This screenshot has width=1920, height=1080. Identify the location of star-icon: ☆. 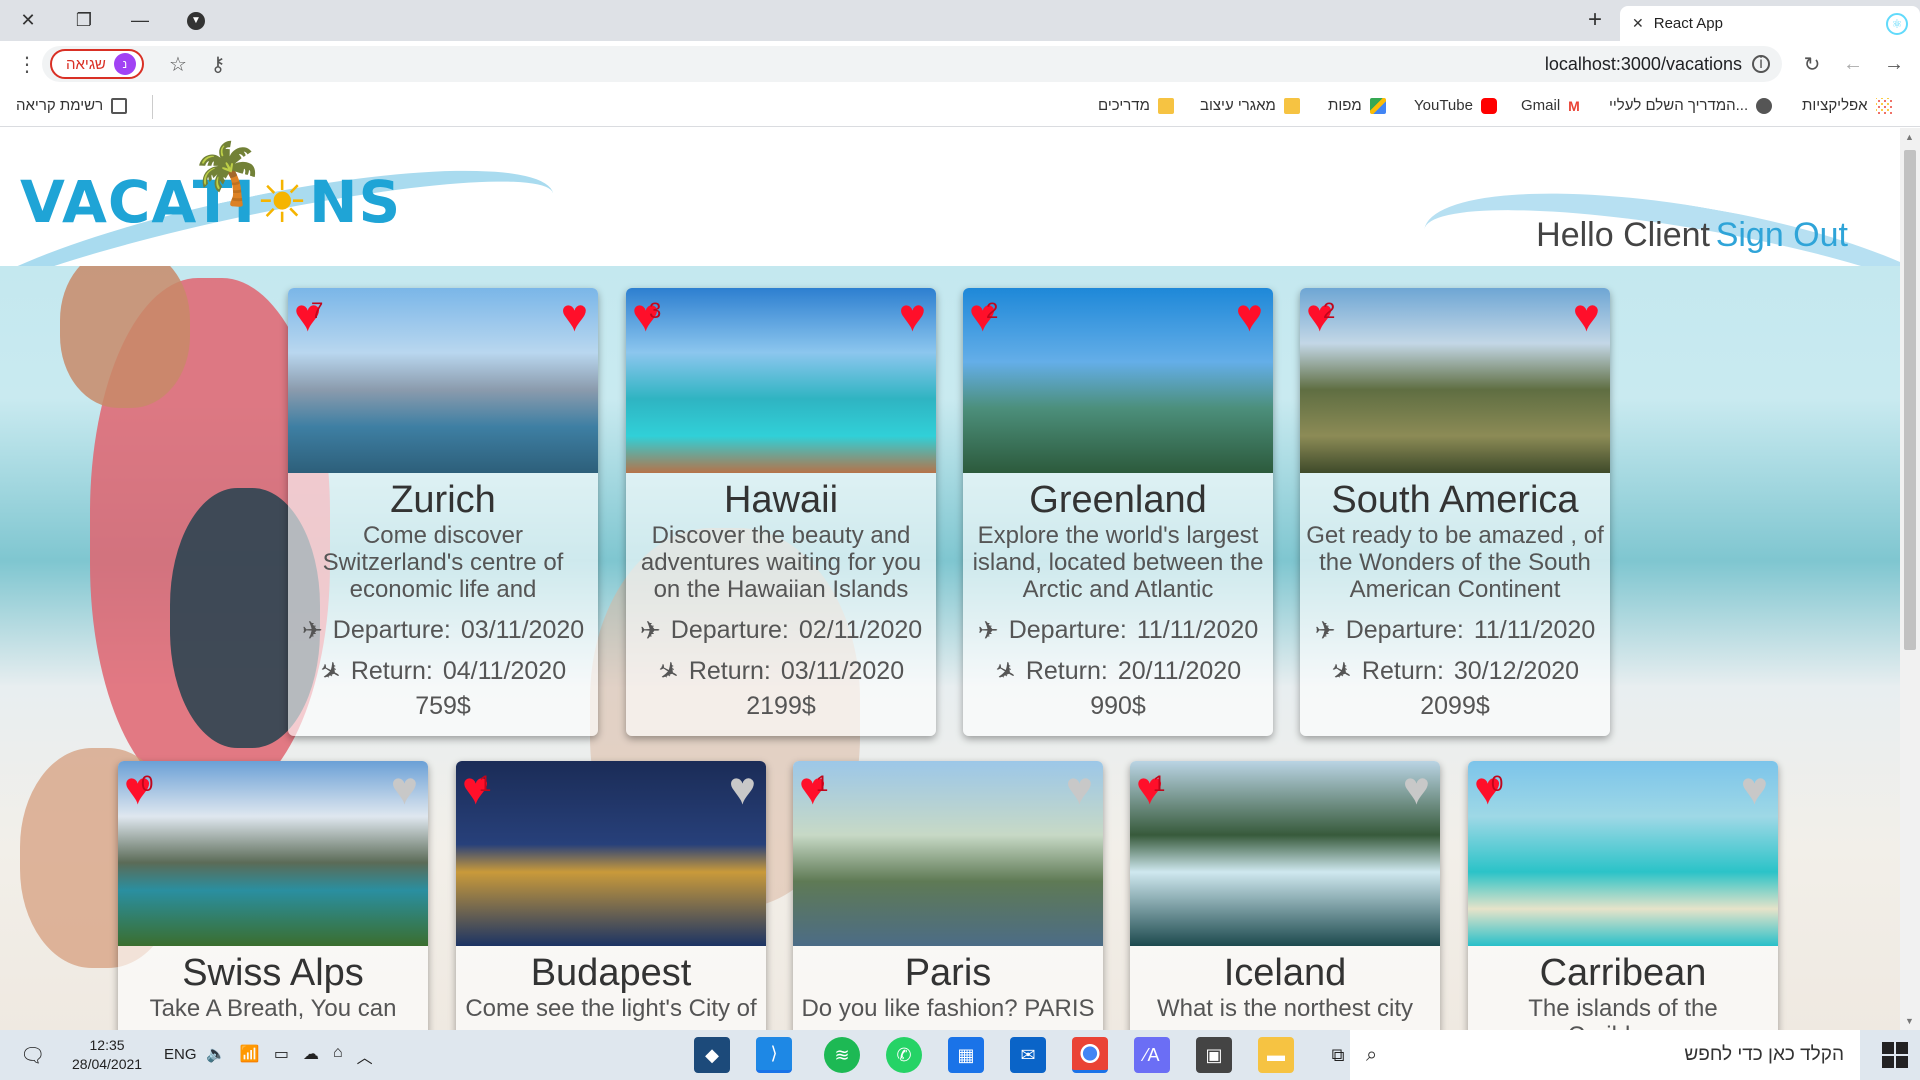
(178, 64).